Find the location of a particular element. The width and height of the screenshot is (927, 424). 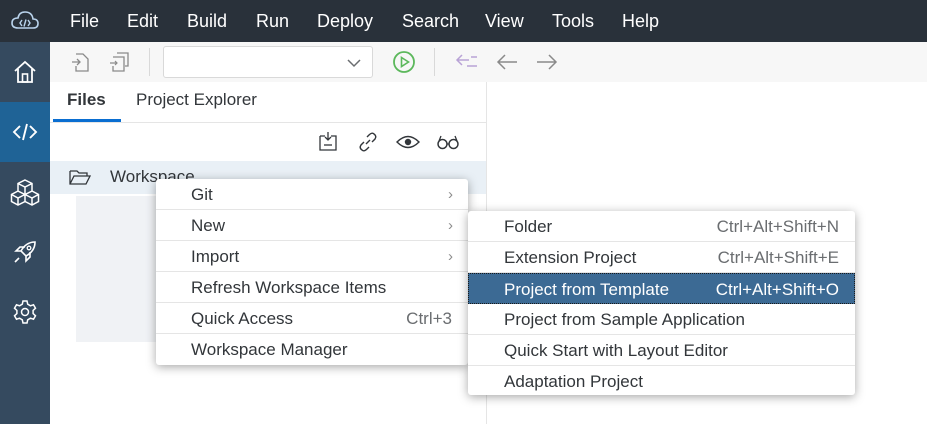

menu-build: Build is located at coordinates (207, 21).